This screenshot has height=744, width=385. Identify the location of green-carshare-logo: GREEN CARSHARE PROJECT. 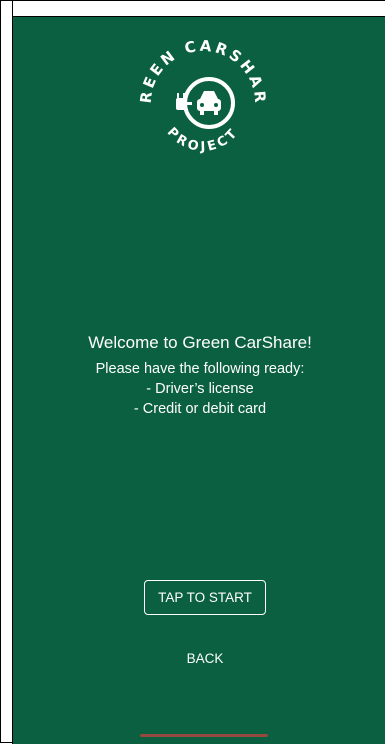
(201, 94).